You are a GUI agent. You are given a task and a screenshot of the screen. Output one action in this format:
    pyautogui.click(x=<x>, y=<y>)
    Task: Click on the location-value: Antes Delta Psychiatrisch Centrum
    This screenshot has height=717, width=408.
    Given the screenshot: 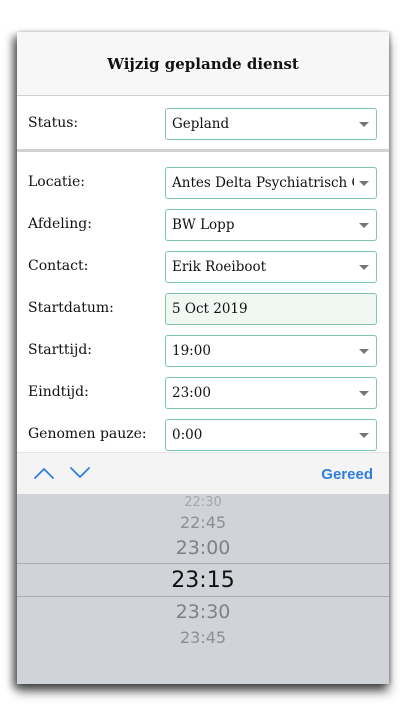 What is the action you would take?
    pyautogui.click(x=263, y=183)
    